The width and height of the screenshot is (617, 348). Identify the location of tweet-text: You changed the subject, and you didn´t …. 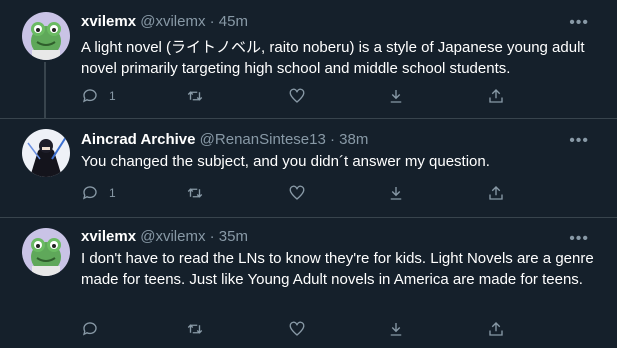
(285, 161).